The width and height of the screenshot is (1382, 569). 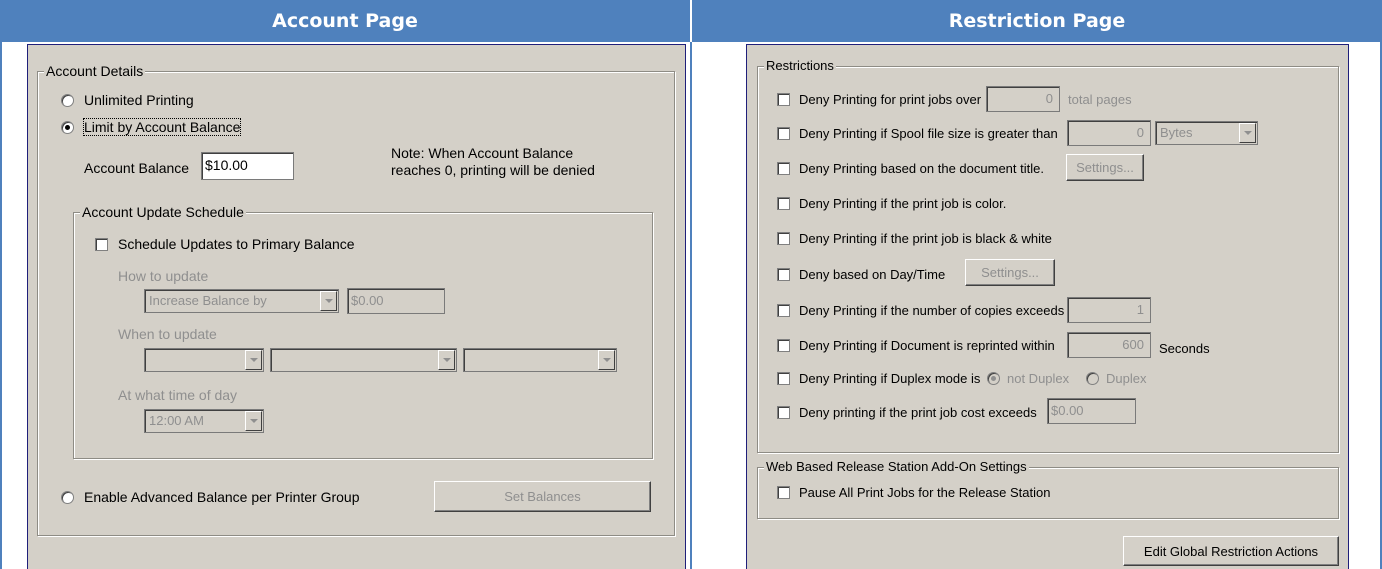 What do you see at coordinates (67, 497) in the screenshot?
I see `advanced-balance-radio` at bounding box center [67, 497].